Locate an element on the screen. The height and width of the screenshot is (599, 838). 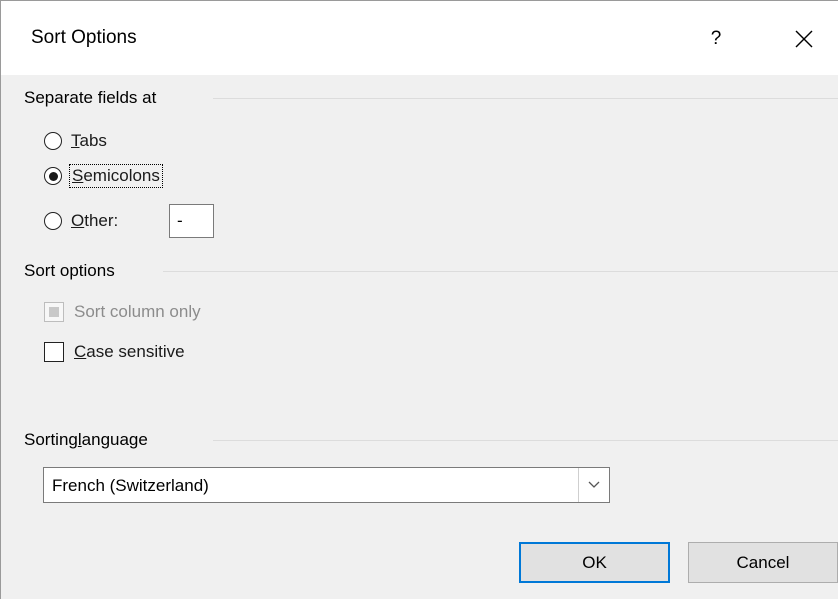
radio-semicolons-circle is located at coordinates (53, 176).